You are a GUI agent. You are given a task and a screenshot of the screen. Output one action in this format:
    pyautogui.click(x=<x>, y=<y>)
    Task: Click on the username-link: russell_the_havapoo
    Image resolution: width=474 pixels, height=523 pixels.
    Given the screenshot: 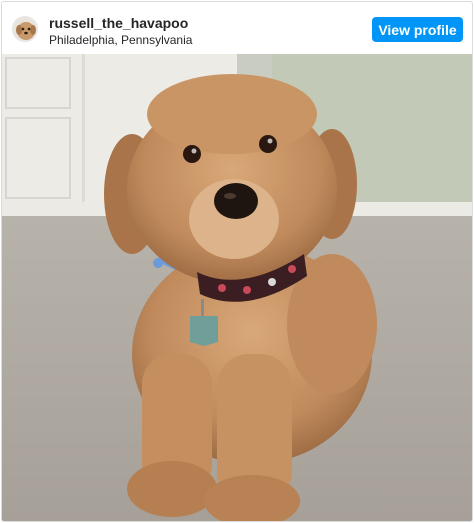 What is the action you would take?
    pyautogui.click(x=120, y=23)
    